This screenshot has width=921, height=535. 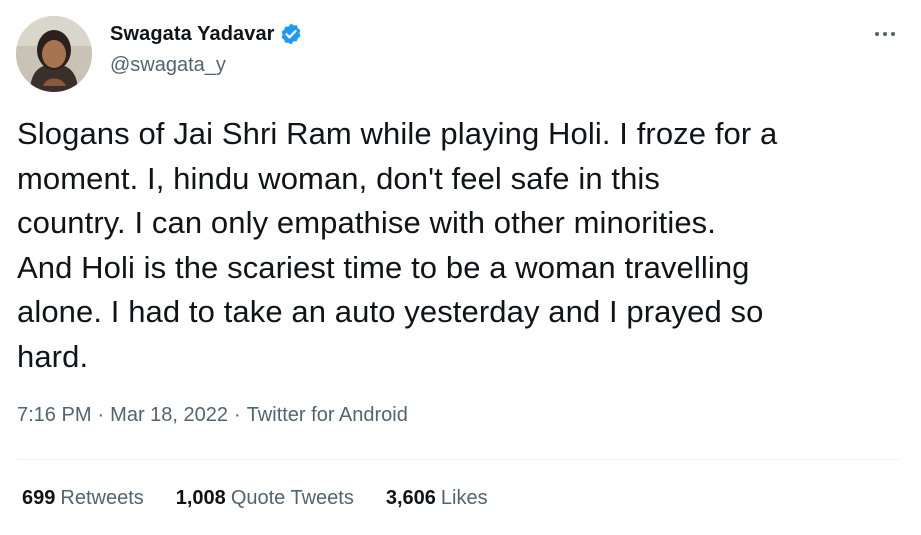 What do you see at coordinates (327, 415) in the screenshot?
I see `tweet-source: Twitter for Android` at bounding box center [327, 415].